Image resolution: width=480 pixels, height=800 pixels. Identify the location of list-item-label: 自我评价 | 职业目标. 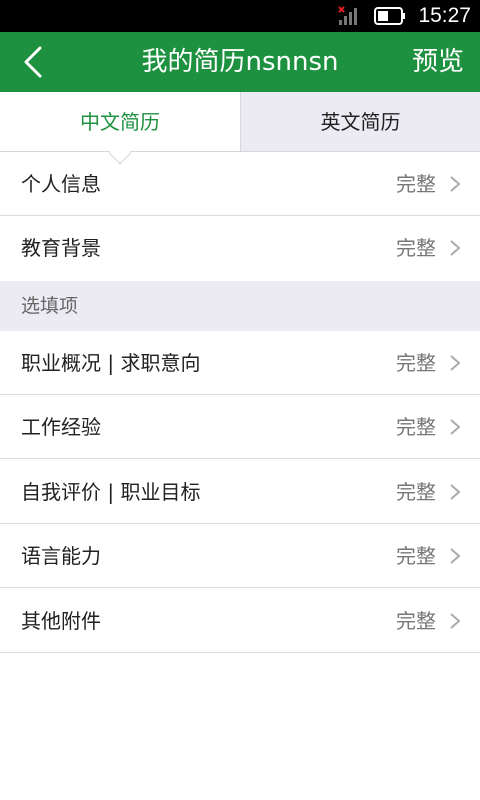
(111, 492).